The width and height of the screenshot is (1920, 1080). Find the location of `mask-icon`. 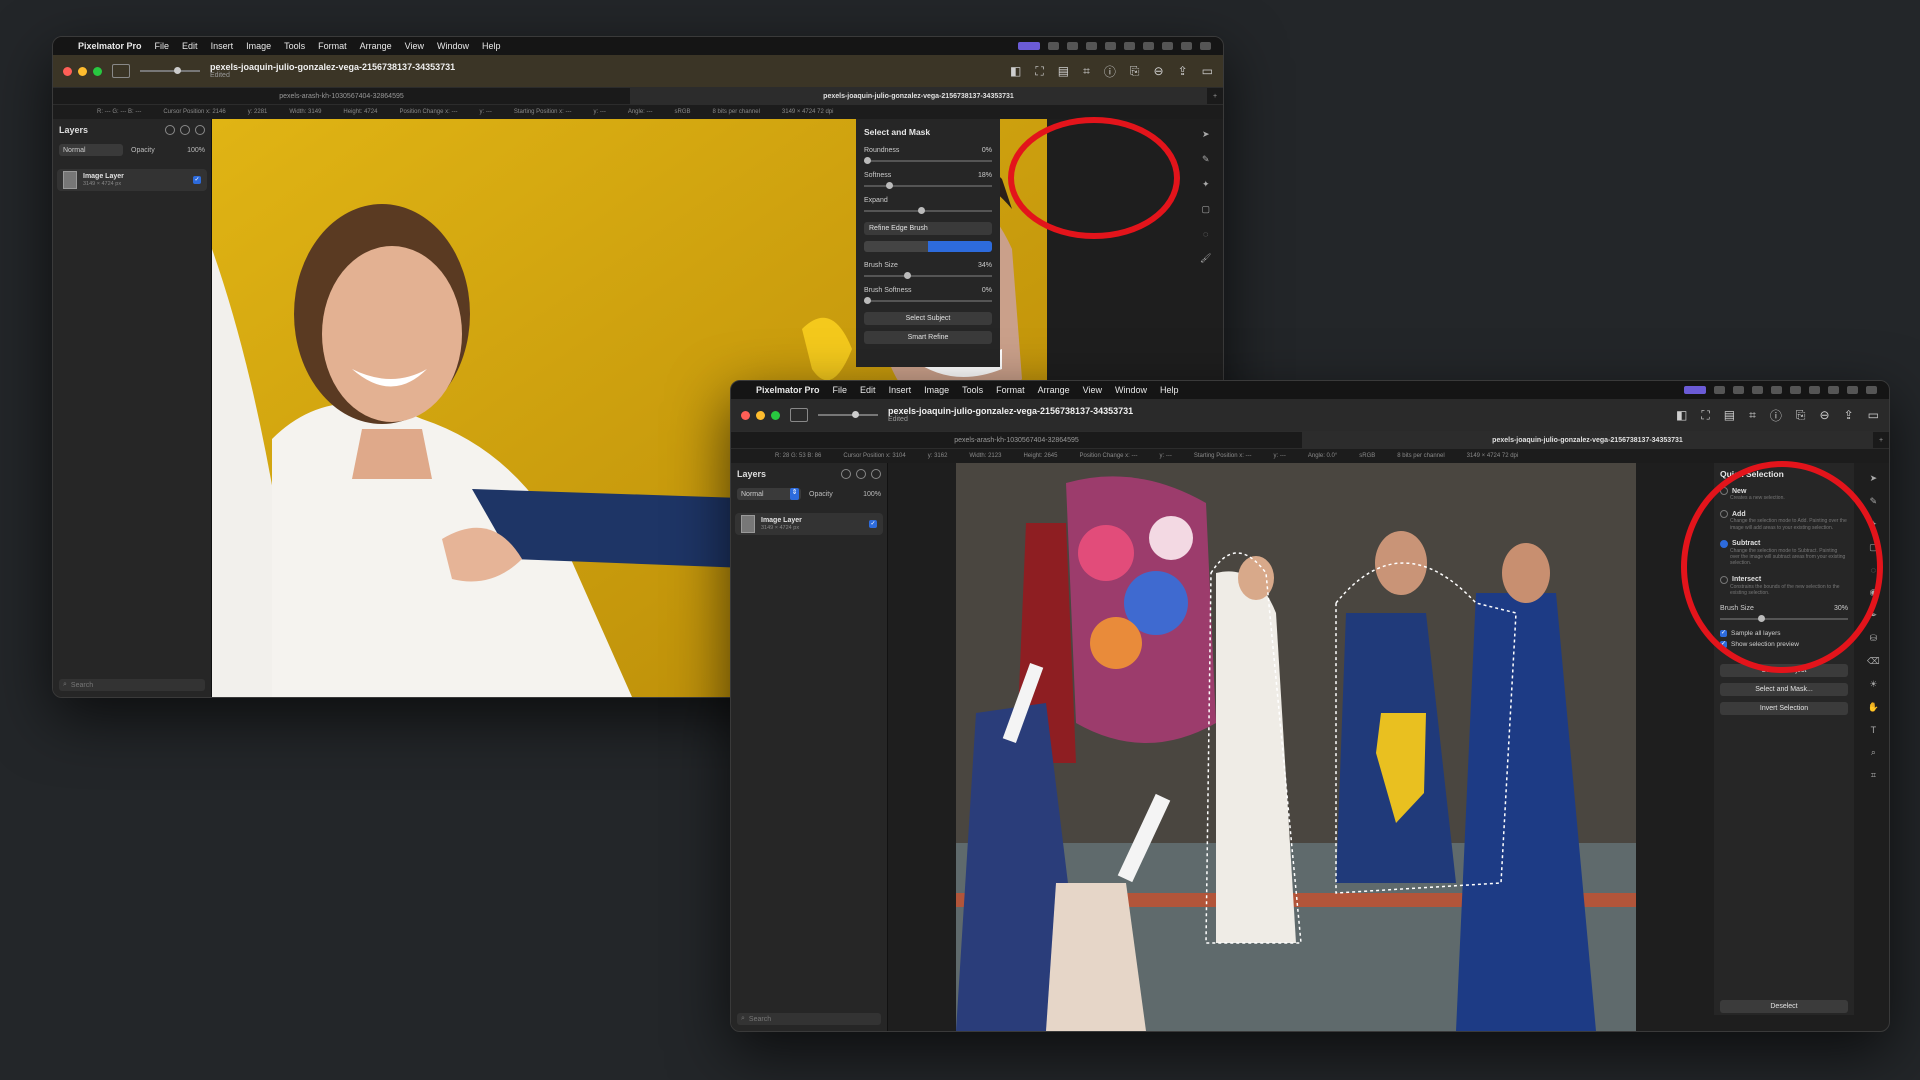

mask-icon is located at coordinates (861, 474).